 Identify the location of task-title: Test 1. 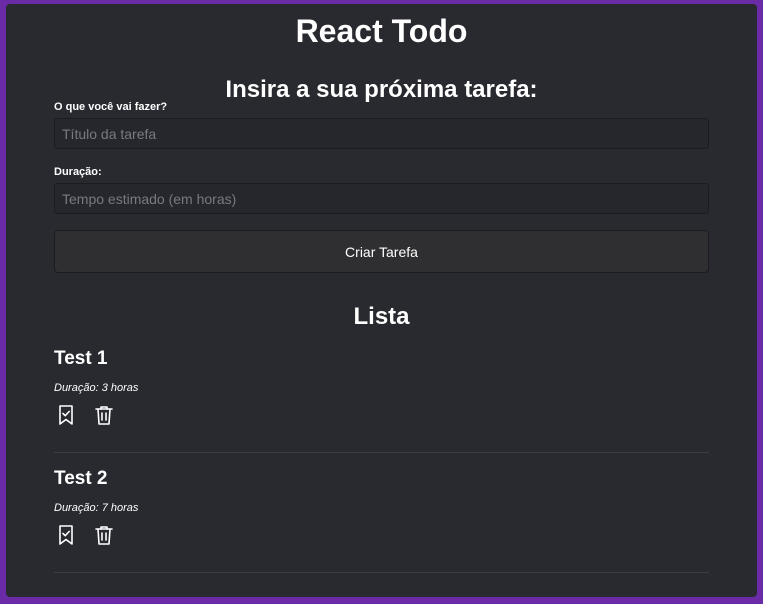
(81, 358).